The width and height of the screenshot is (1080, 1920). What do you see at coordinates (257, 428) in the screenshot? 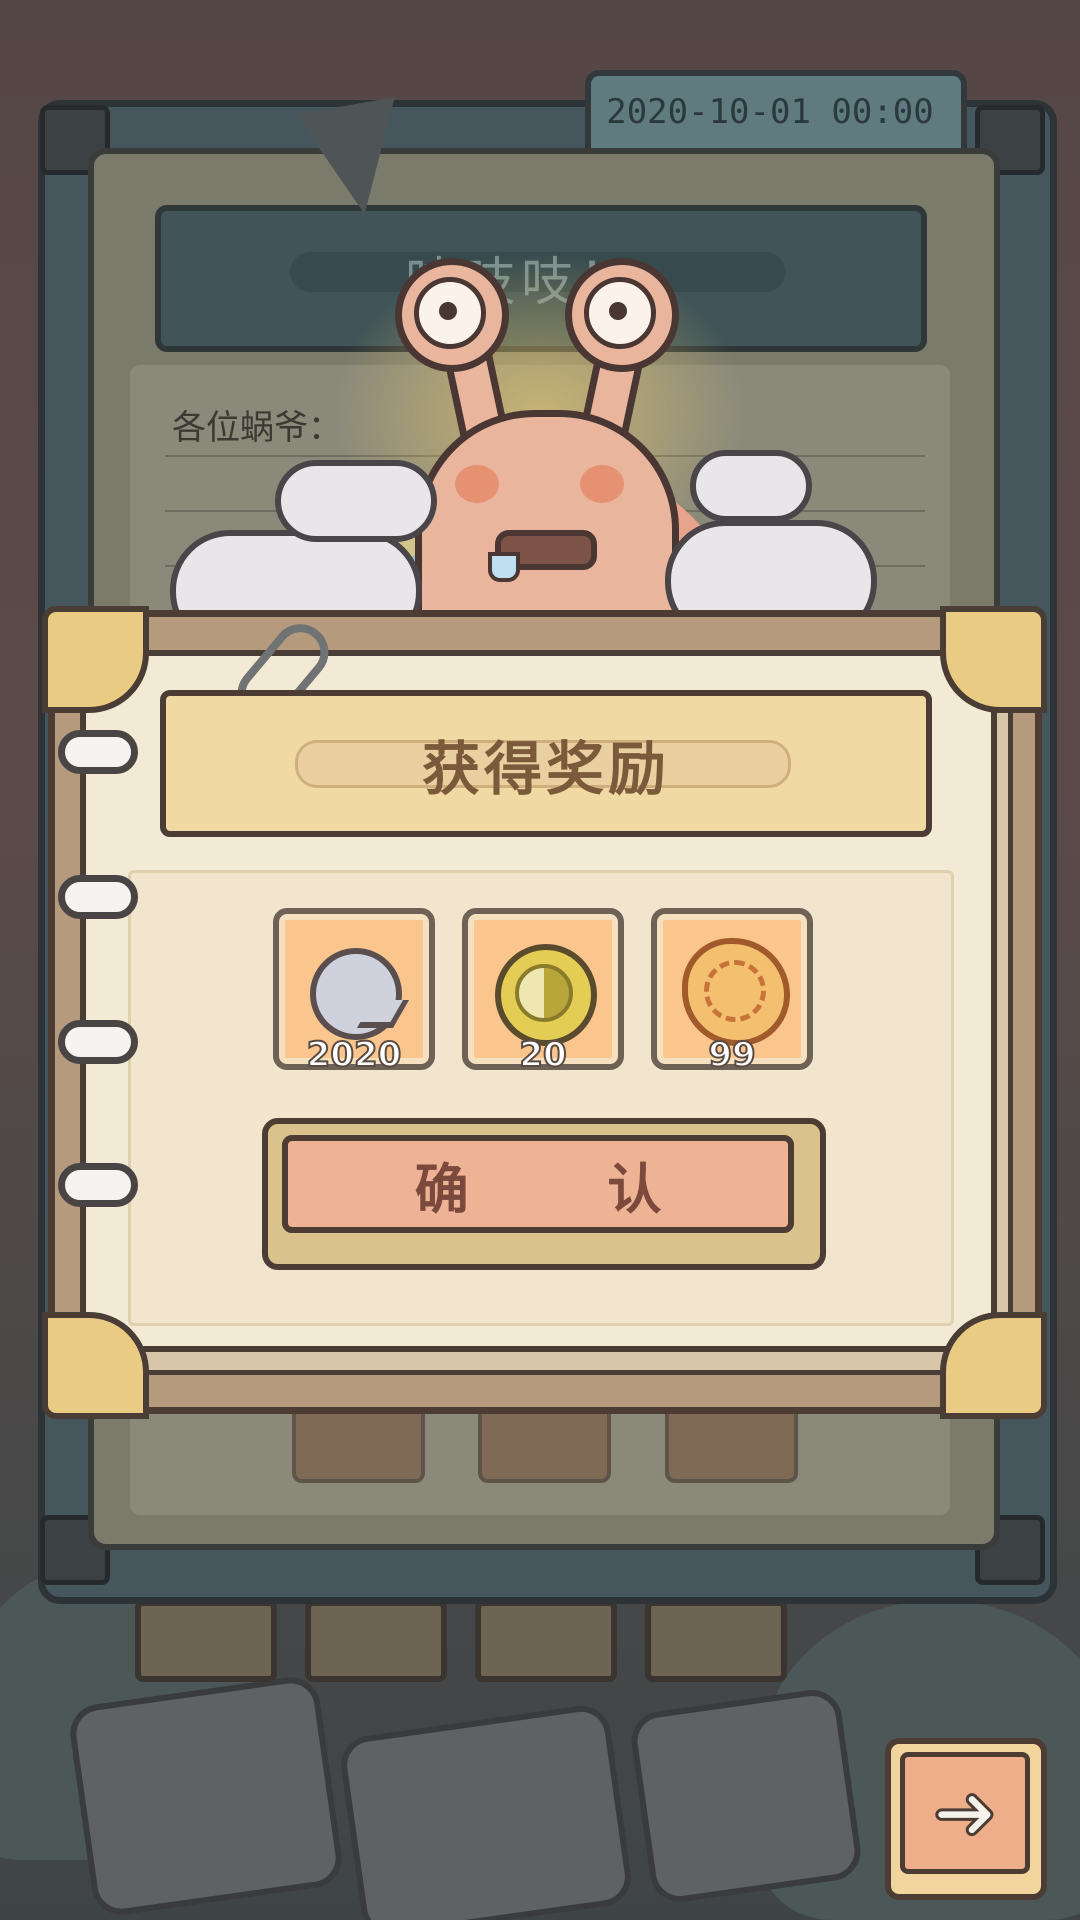
I see `mail-greeting: 各位蜗爷：` at bounding box center [257, 428].